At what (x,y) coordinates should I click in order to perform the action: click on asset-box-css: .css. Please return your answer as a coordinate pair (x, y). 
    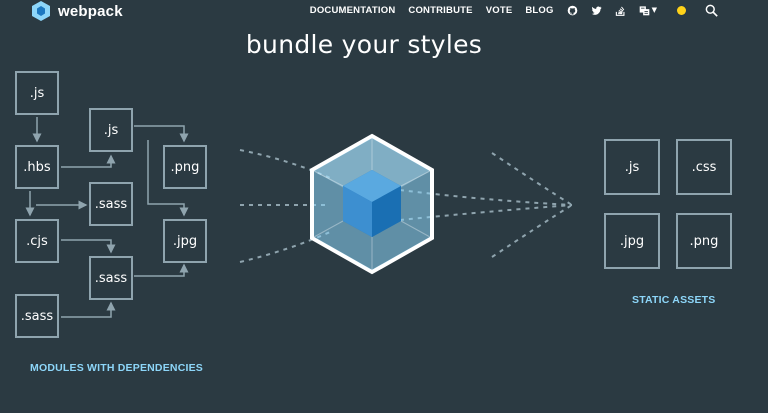
    Looking at the image, I should click on (704, 167).